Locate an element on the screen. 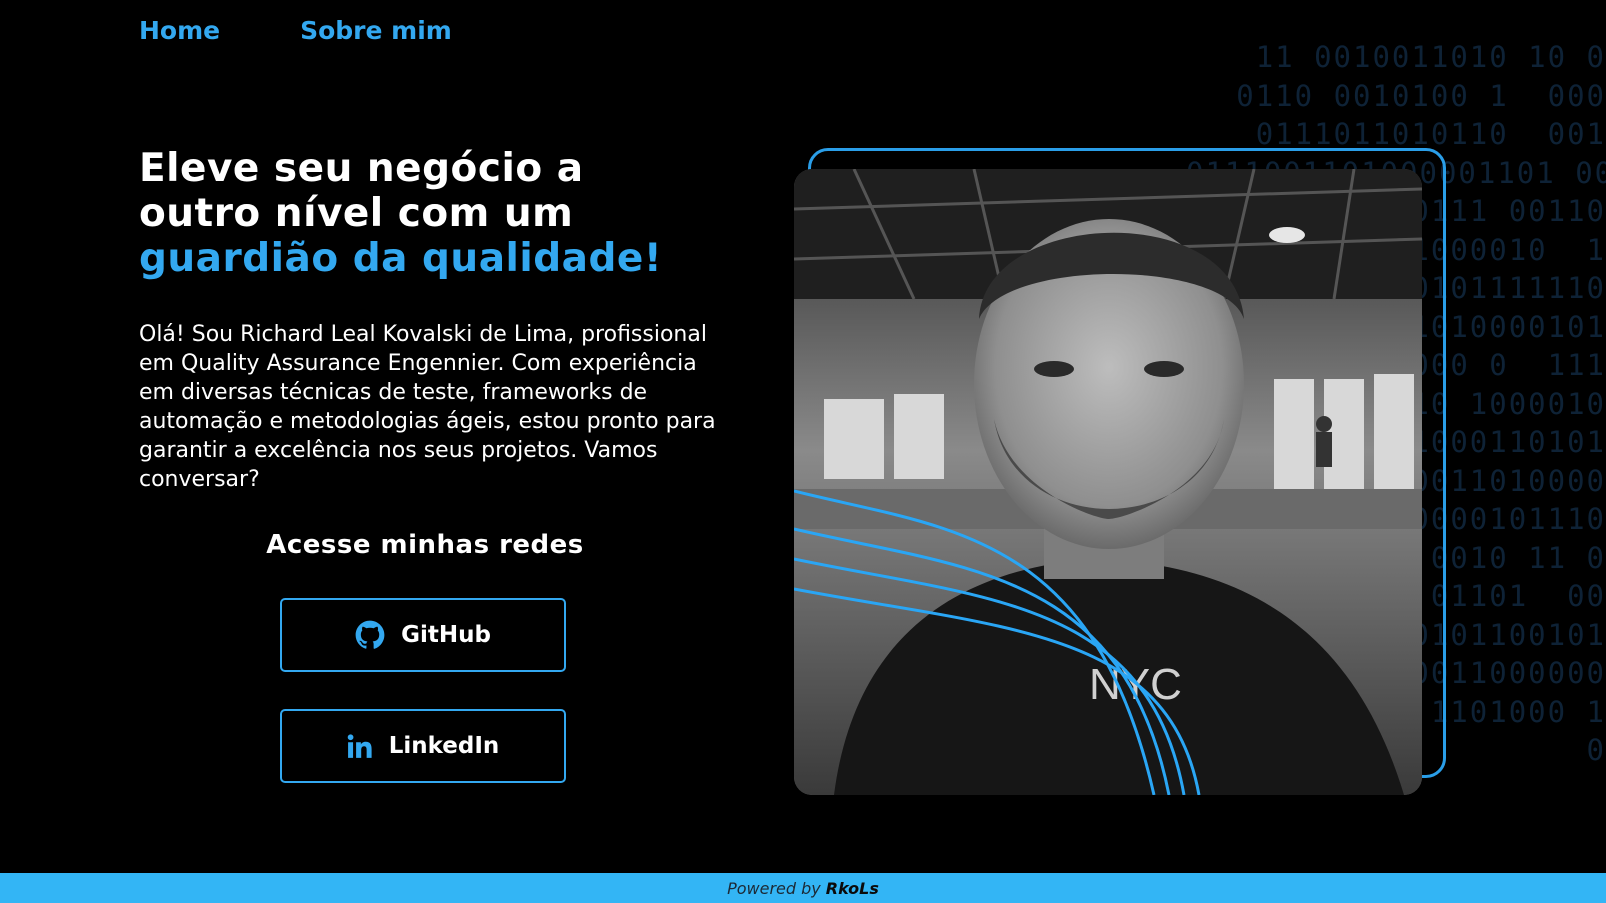 The height and width of the screenshot is (903, 1606). footer: Powered by RkoLs is located at coordinates (803, 888).